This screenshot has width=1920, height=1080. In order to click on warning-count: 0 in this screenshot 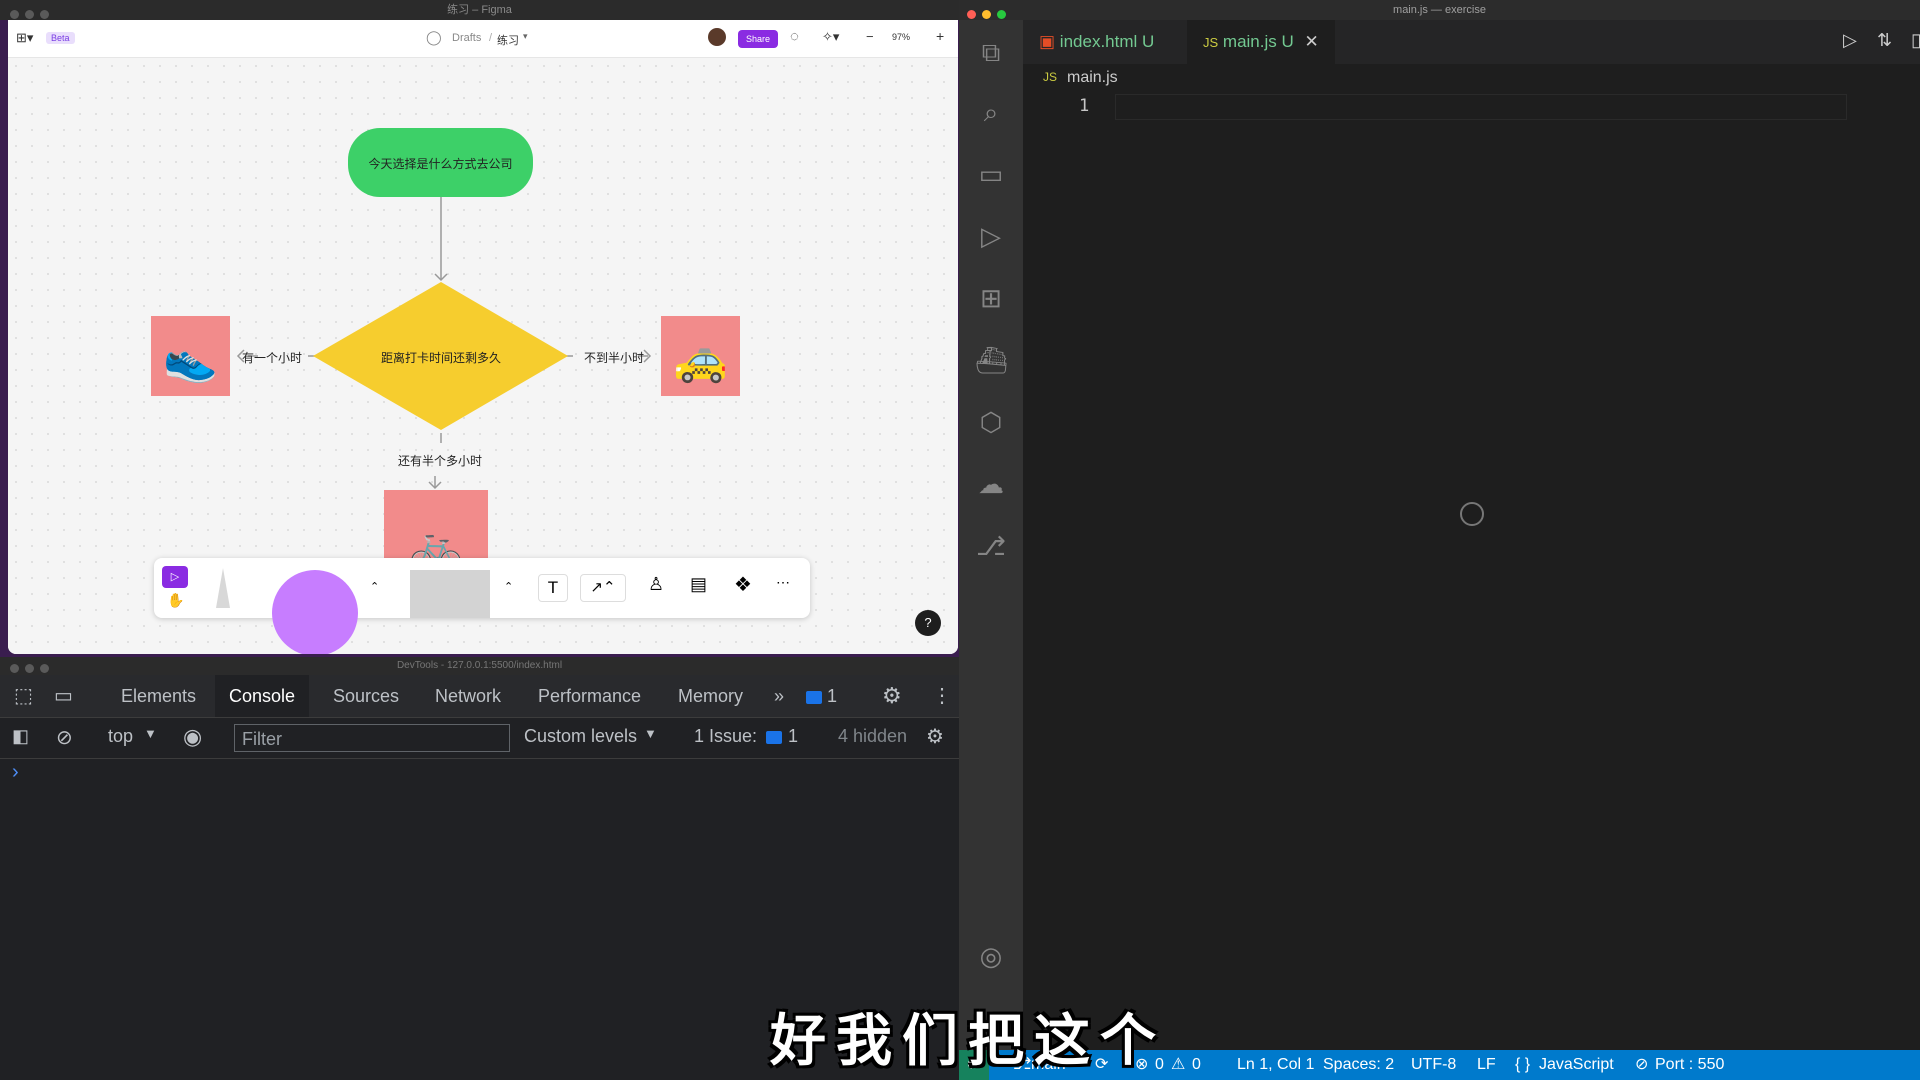, I will do `click(1196, 1065)`.